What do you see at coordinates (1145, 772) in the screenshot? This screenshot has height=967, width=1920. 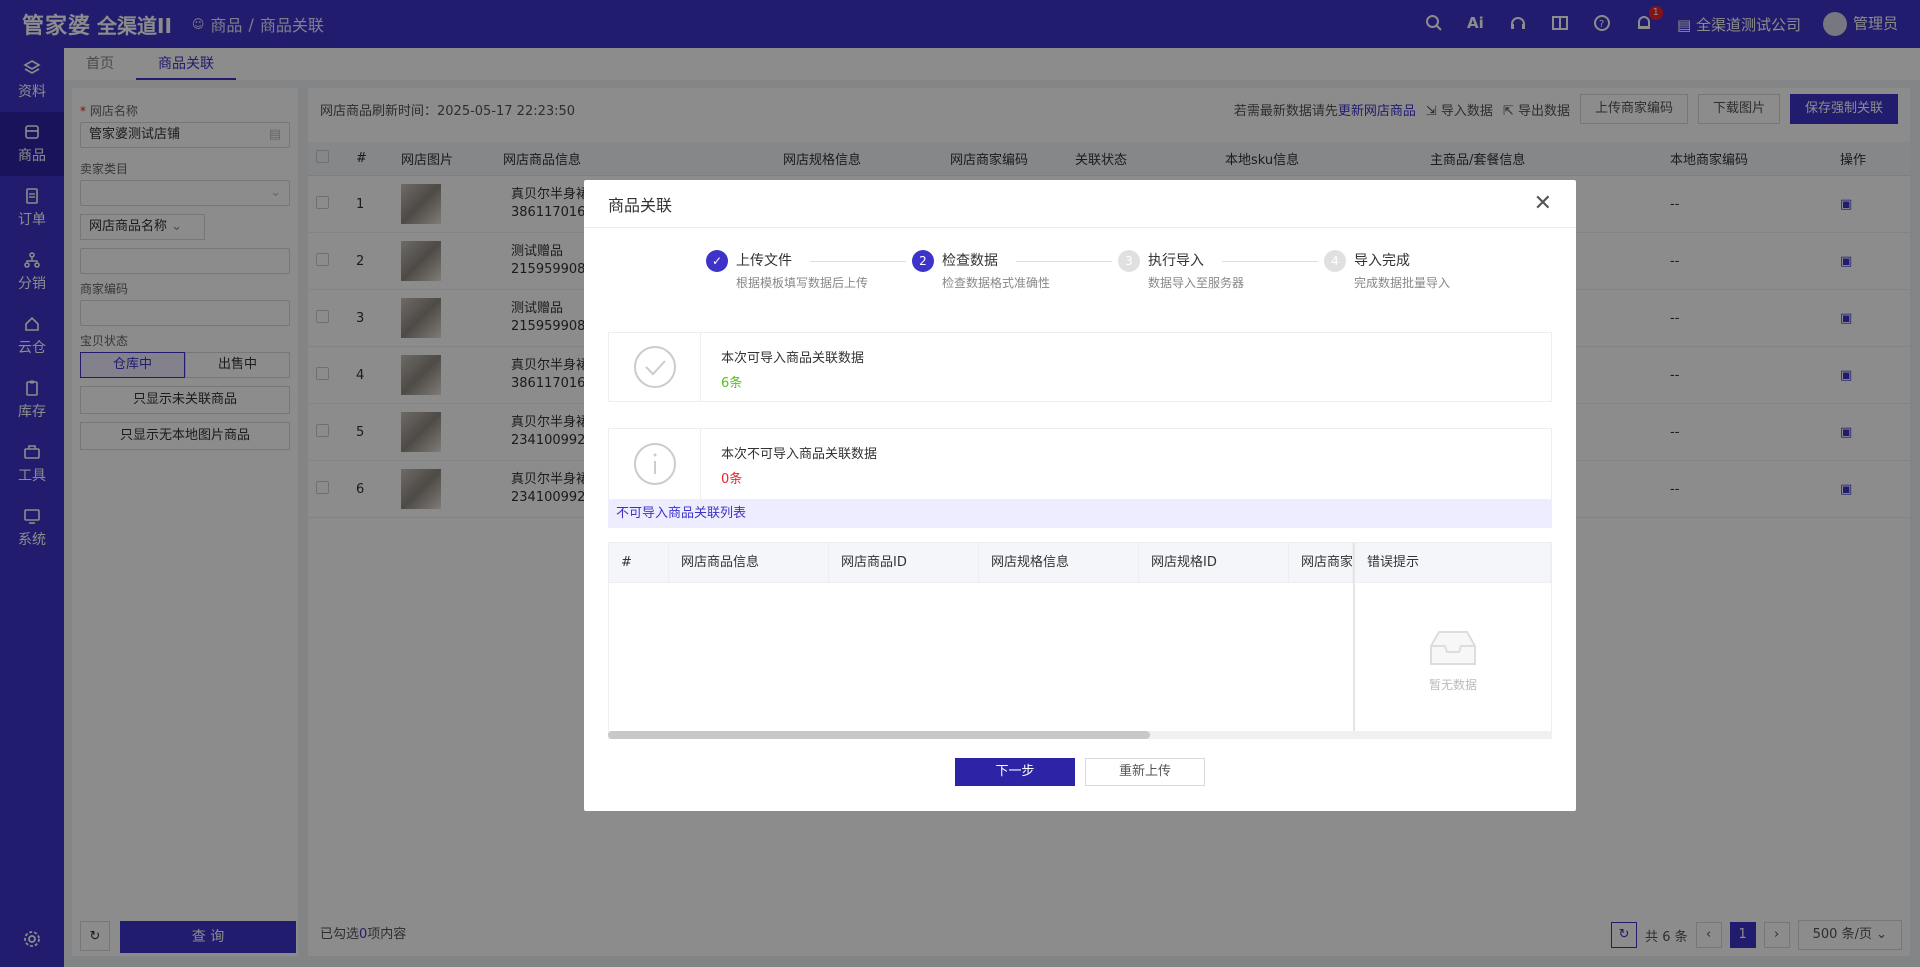 I see `reupload-button: 重新上传` at bounding box center [1145, 772].